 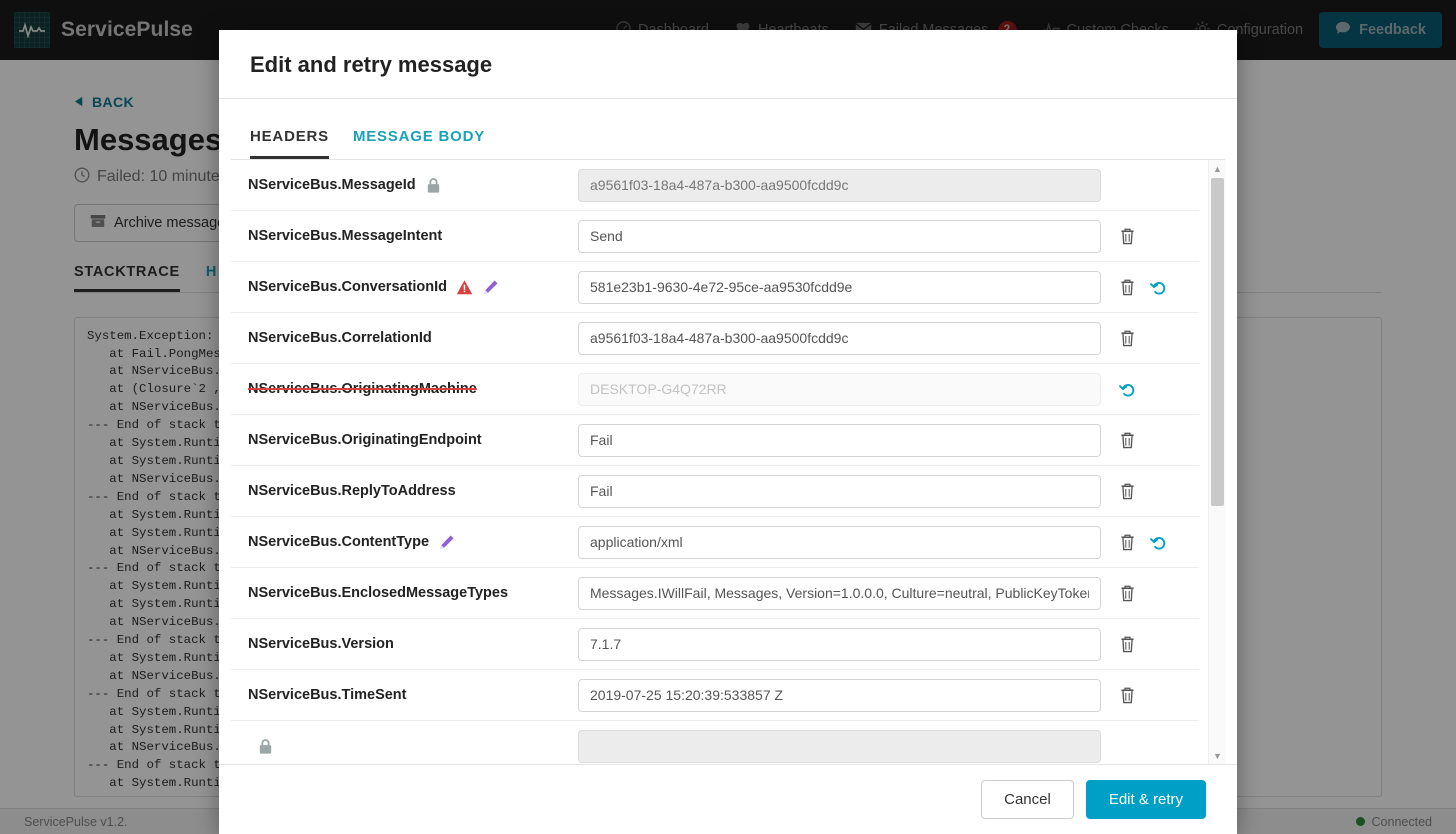 I want to click on header-key: NServiceBus.TimeSent, so click(x=413, y=695).